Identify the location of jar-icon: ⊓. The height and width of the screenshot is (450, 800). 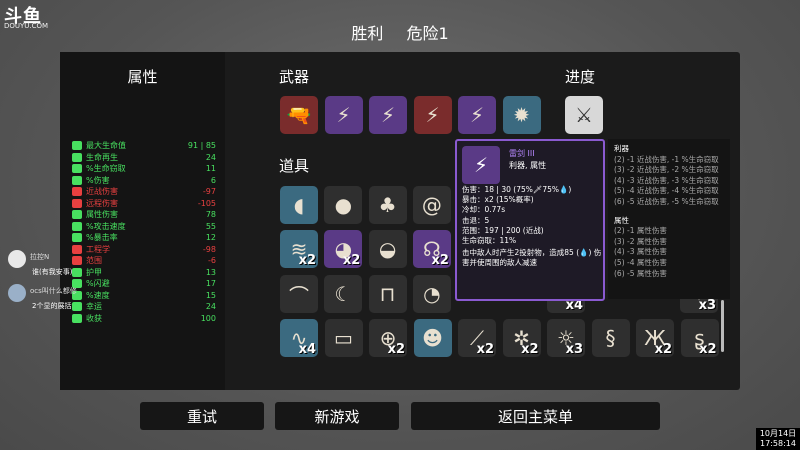
(387, 294).